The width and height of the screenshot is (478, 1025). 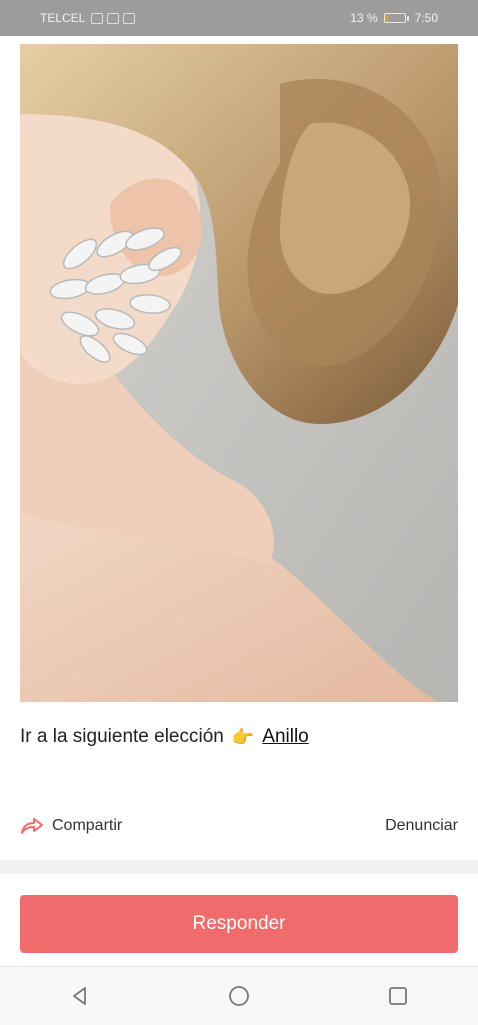 What do you see at coordinates (97, 18) in the screenshot?
I see `signal-icon` at bounding box center [97, 18].